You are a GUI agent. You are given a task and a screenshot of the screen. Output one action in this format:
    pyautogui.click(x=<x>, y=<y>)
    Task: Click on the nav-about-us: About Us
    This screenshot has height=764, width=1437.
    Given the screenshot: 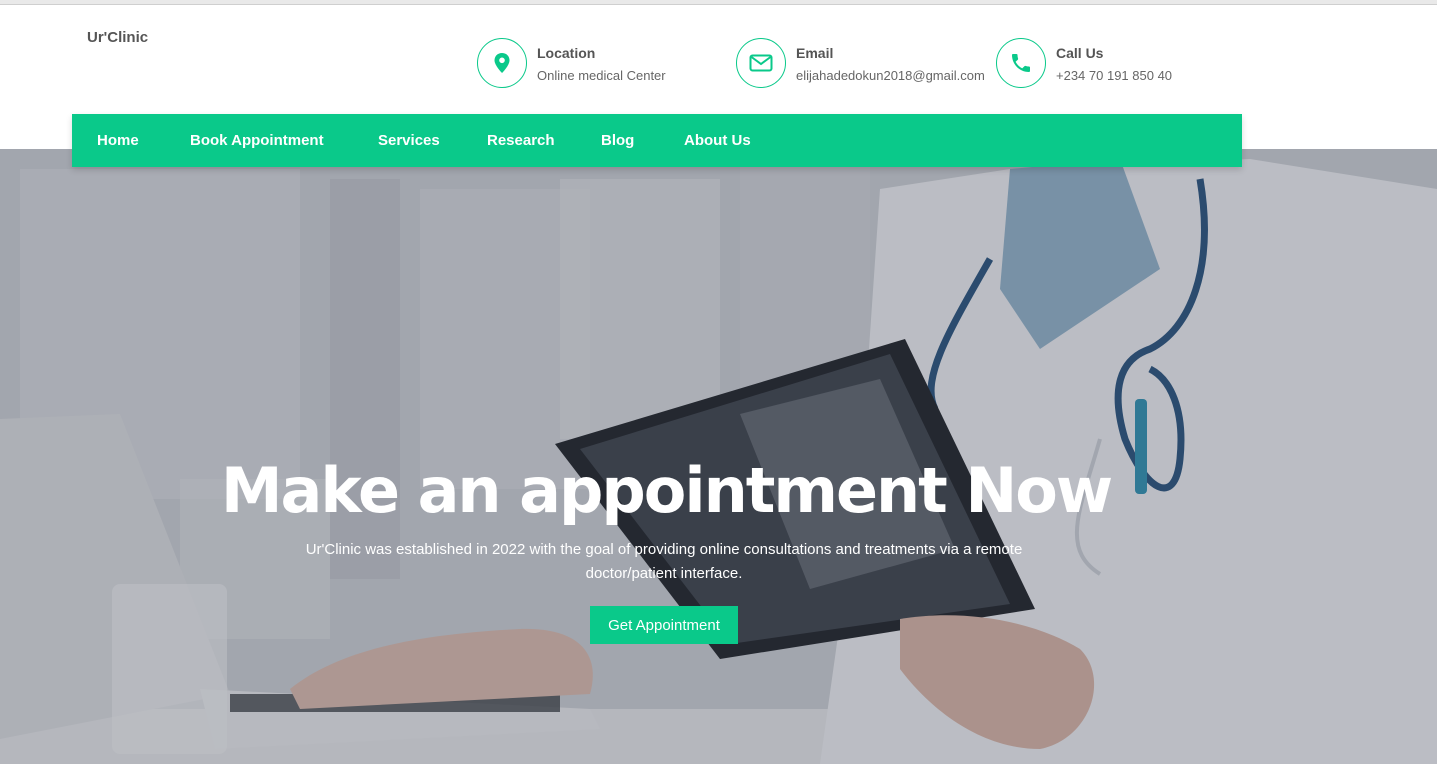 What is the action you would take?
    pyautogui.click(x=717, y=140)
    